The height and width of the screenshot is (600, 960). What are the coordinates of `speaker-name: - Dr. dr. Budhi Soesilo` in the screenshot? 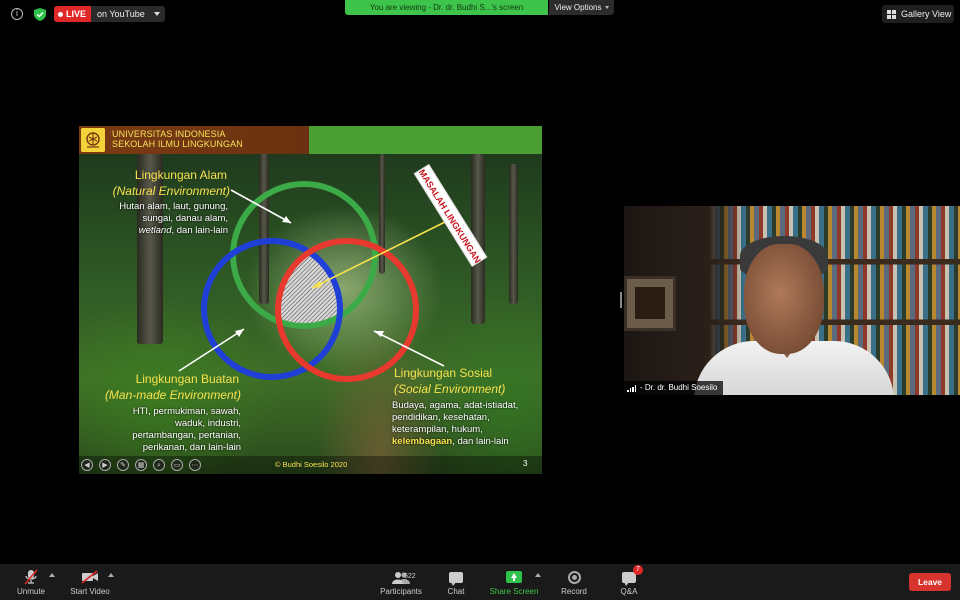 It's located at (679, 387).